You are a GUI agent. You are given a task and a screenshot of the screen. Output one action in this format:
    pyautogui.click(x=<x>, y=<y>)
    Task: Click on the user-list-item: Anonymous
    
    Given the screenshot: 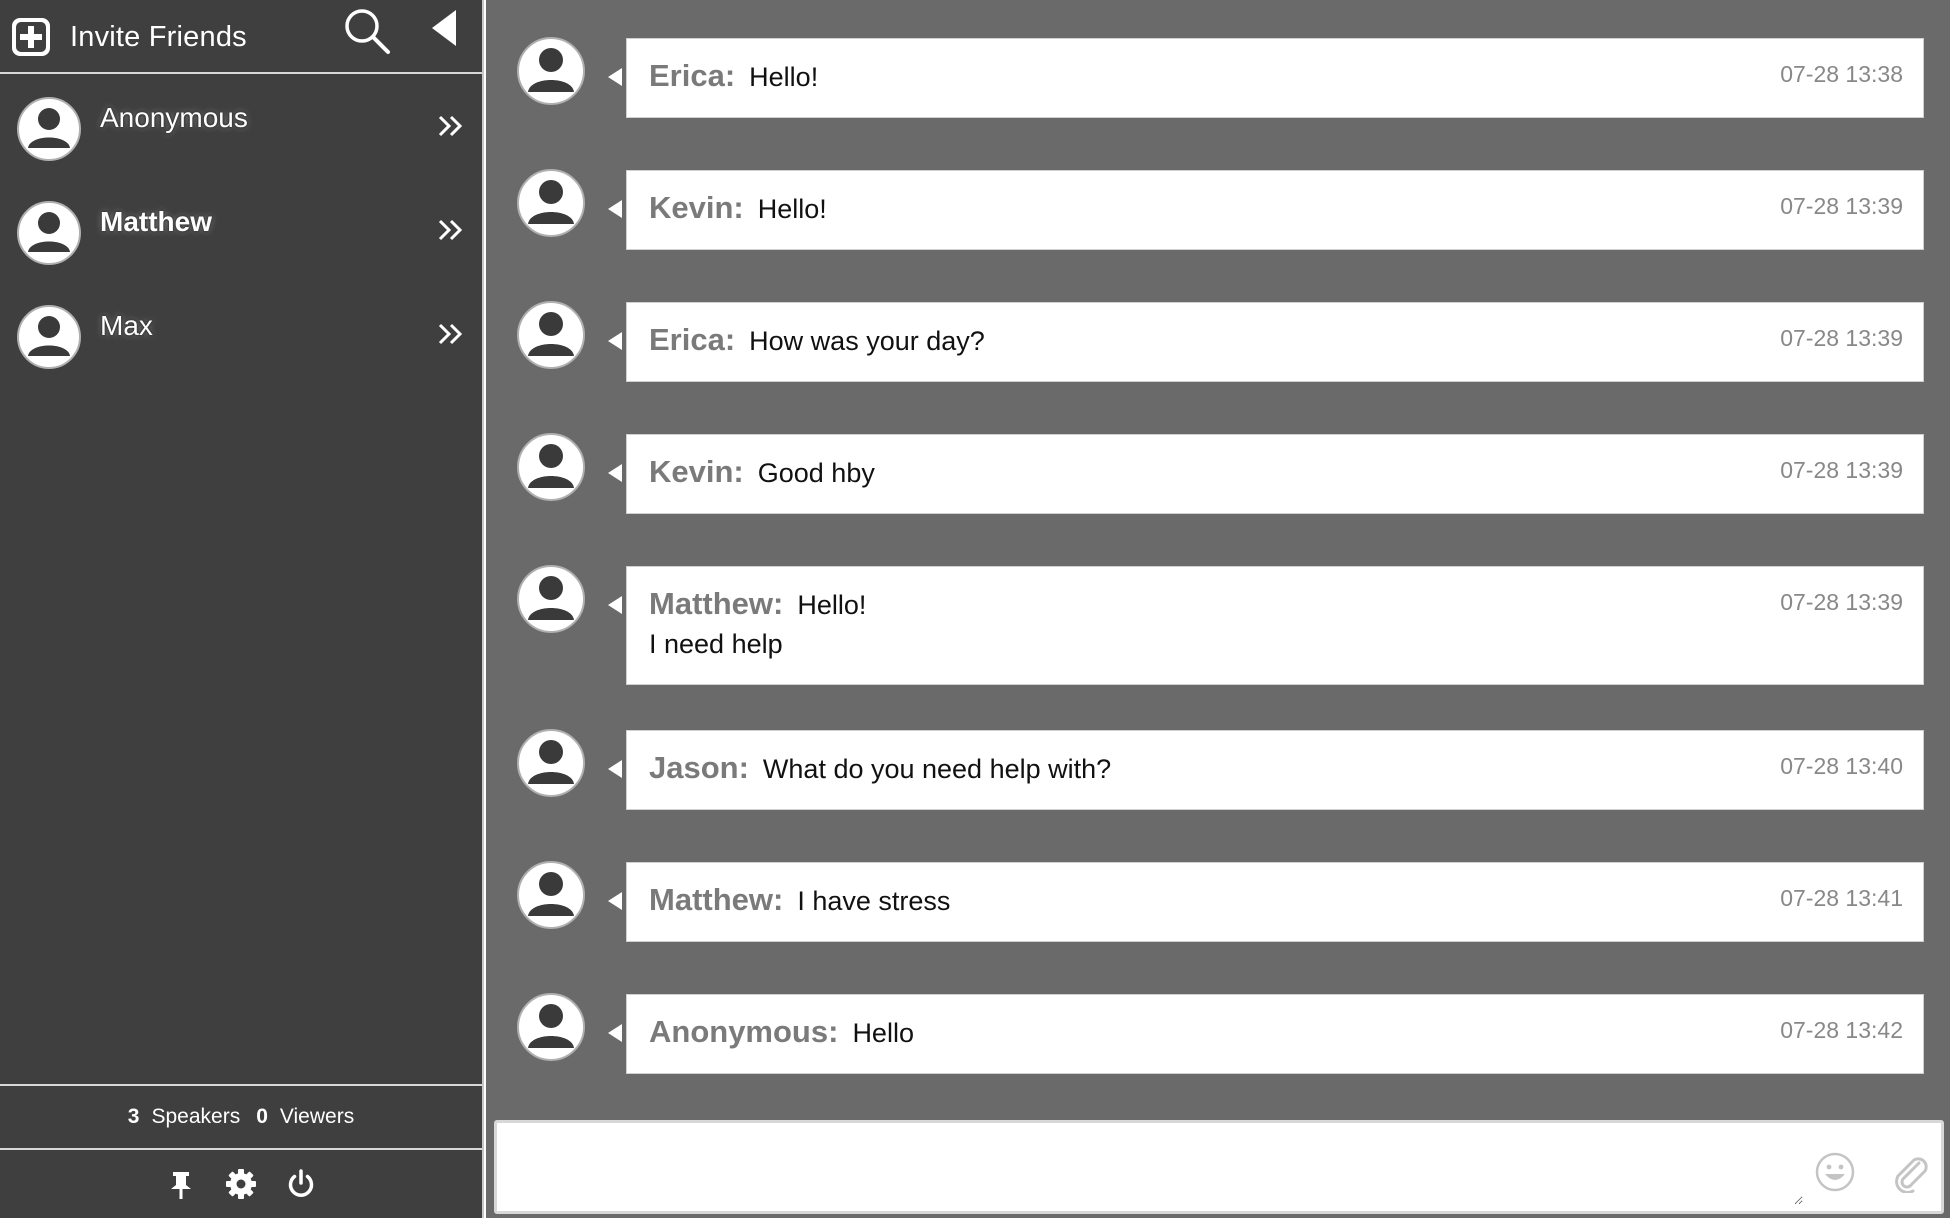 What is the action you would take?
    pyautogui.click(x=241, y=141)
    